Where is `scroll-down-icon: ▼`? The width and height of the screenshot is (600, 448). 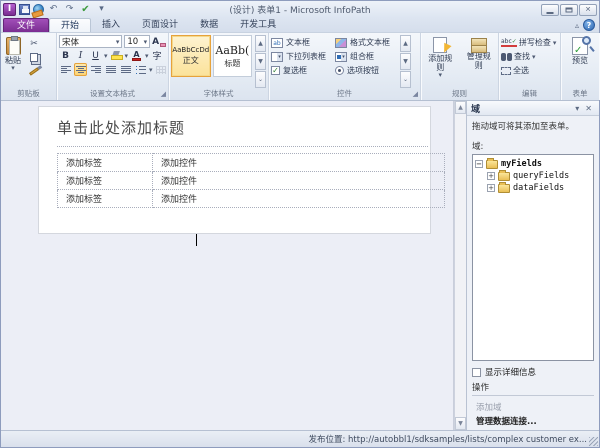
scroll-down-icon: ▼ is located at coordinates (460, 423).